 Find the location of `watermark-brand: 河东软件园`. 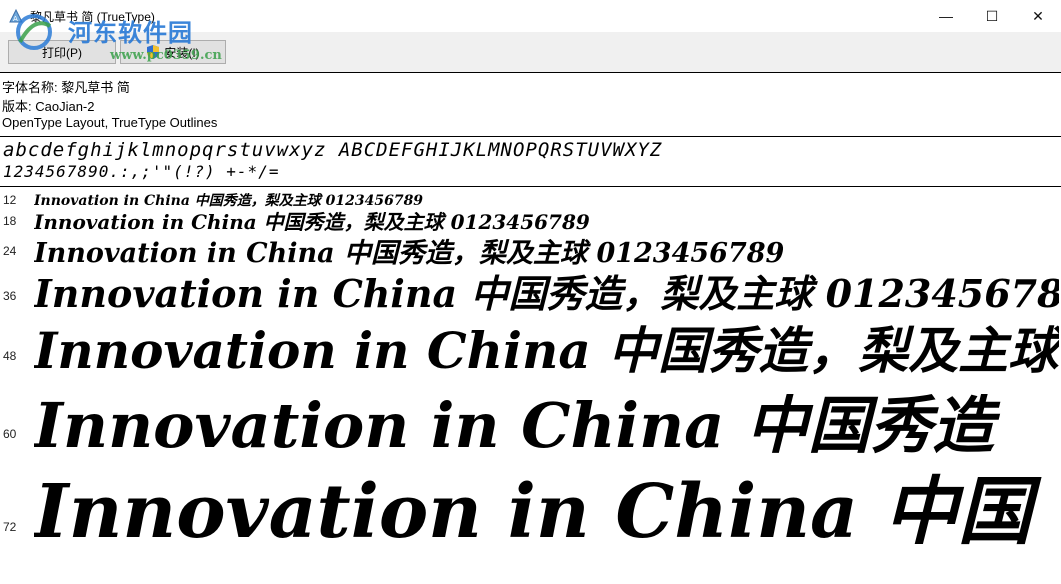

watermark-brand: 河东软件园 is located at coordinates (130, 33).